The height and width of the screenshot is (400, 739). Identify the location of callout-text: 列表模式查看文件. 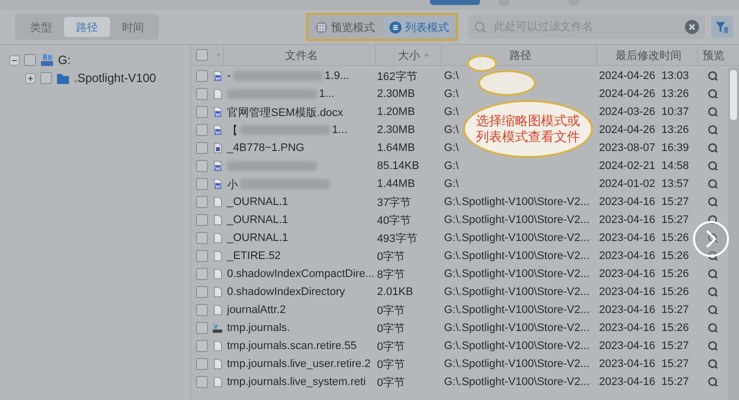
(528, 137).